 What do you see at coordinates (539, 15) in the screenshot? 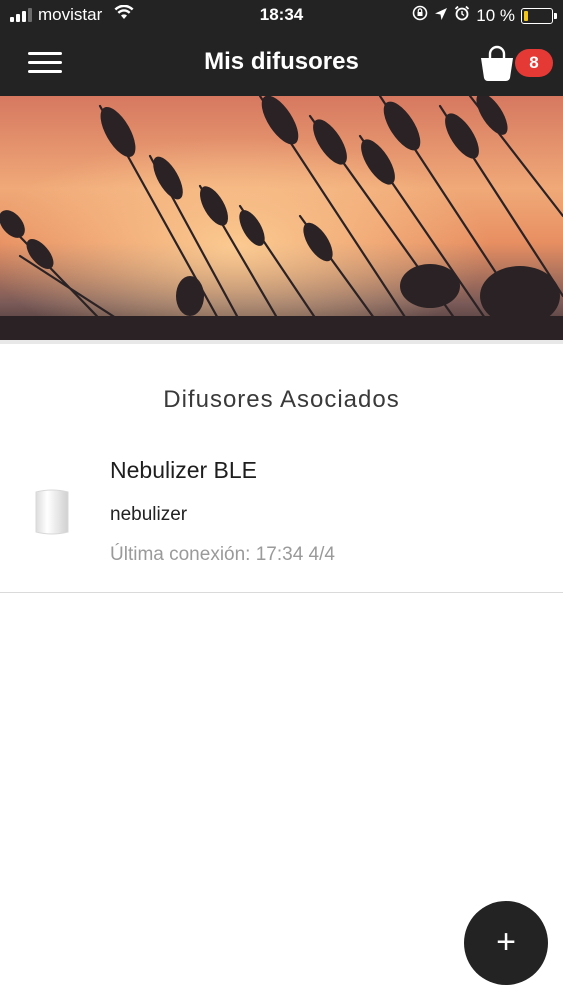
I see `battery-icon` at bounding box center [539, 15].